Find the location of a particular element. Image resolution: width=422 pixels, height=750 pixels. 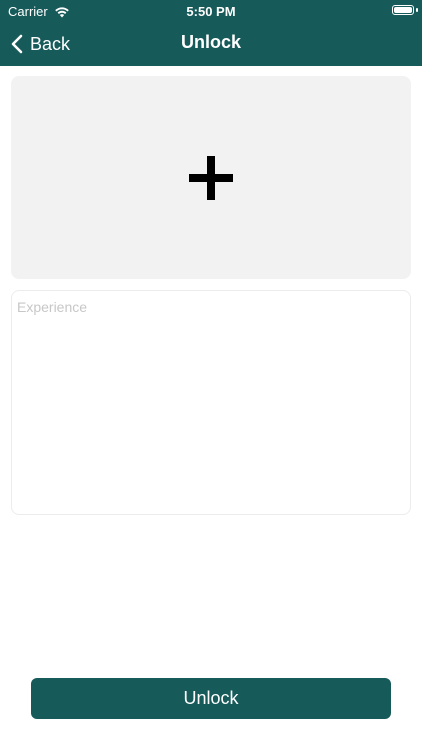

battery-icon is located at coordinates (403, 10).